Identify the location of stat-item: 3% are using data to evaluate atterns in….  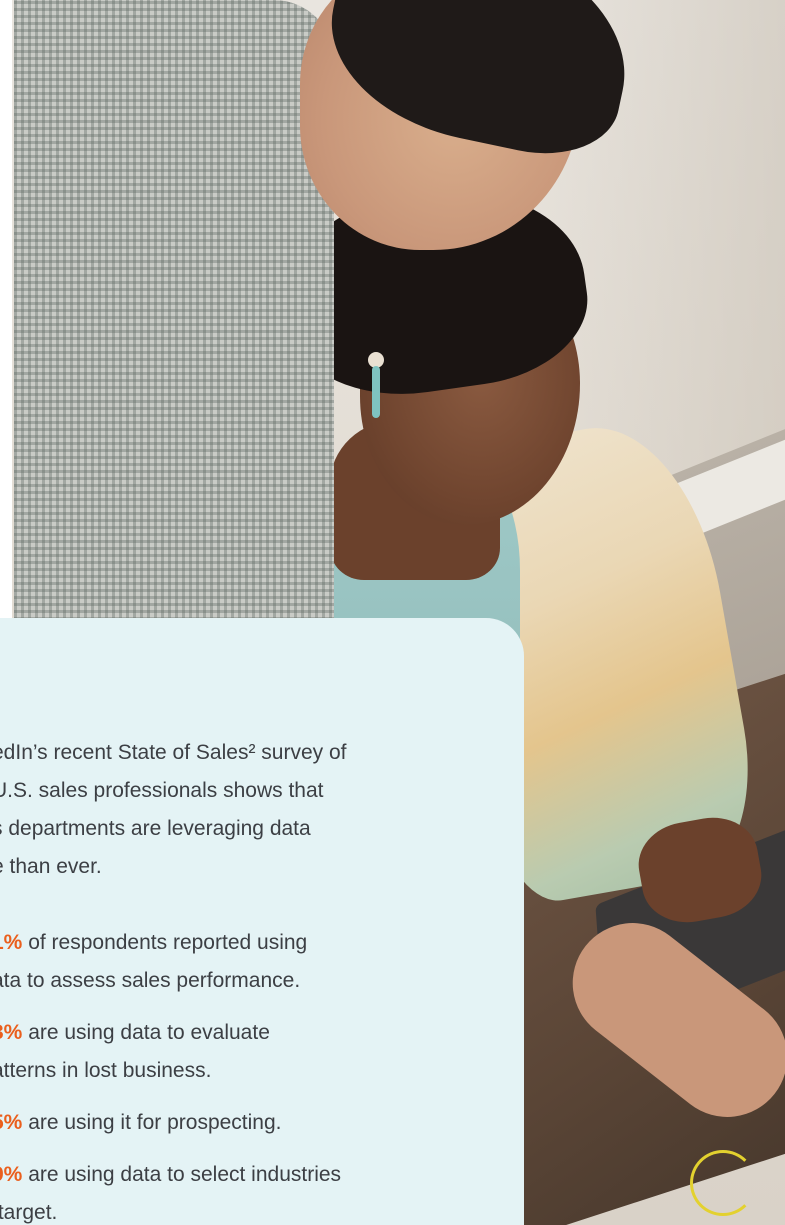
(256, 1052).